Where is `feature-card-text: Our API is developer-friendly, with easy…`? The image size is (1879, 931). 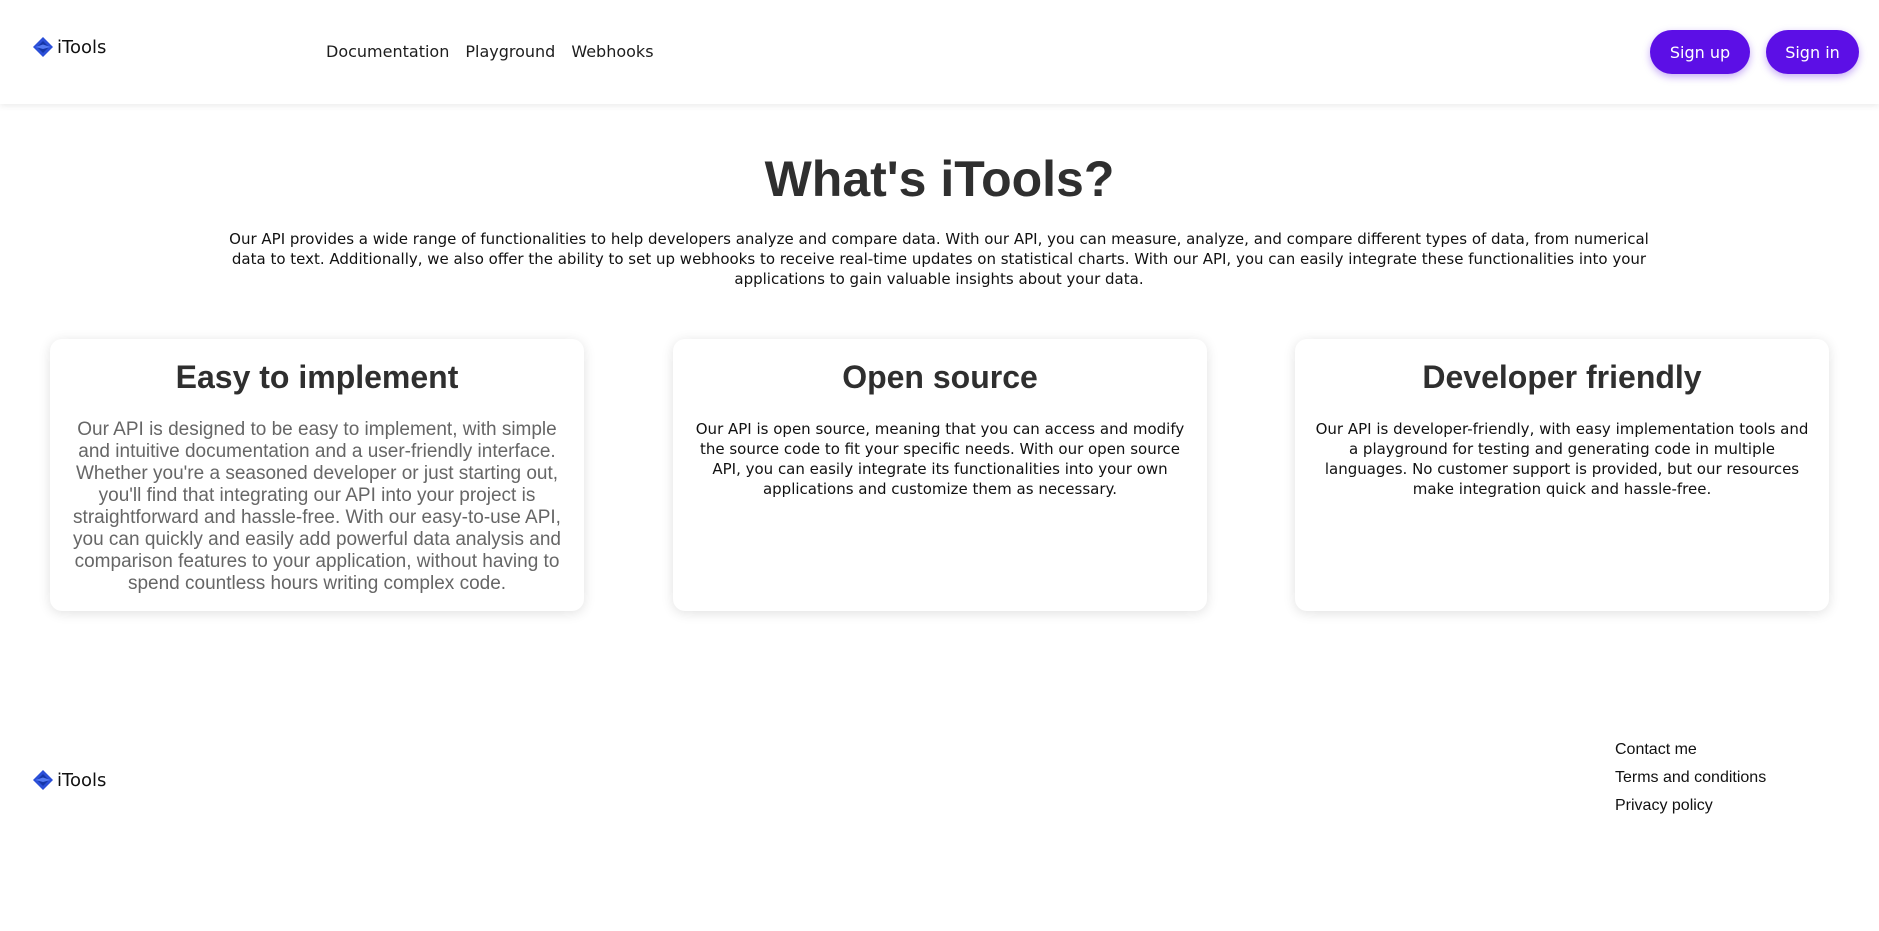 feature-card-text: Our API is developer-friendly, with easy… is located at coordinates (1562, 459).